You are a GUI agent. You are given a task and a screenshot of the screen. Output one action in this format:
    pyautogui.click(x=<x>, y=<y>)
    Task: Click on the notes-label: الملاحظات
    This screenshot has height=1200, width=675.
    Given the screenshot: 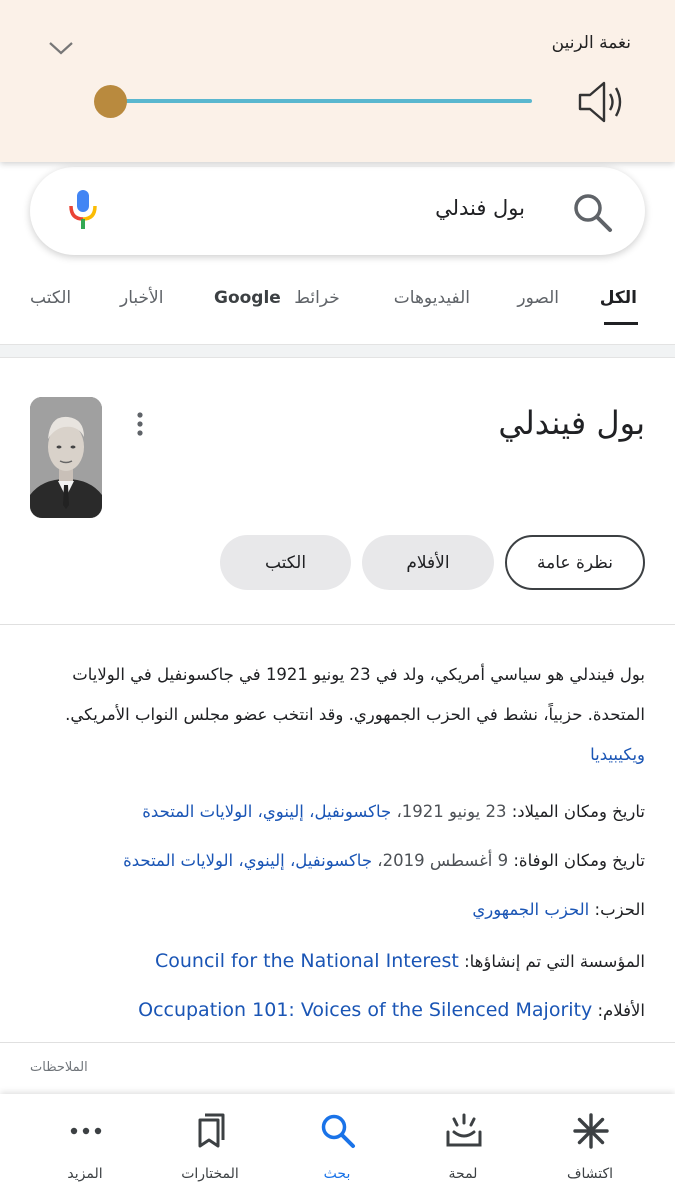 What is the action you would take?
    pyautogui.click(x=59, y=1067)
    